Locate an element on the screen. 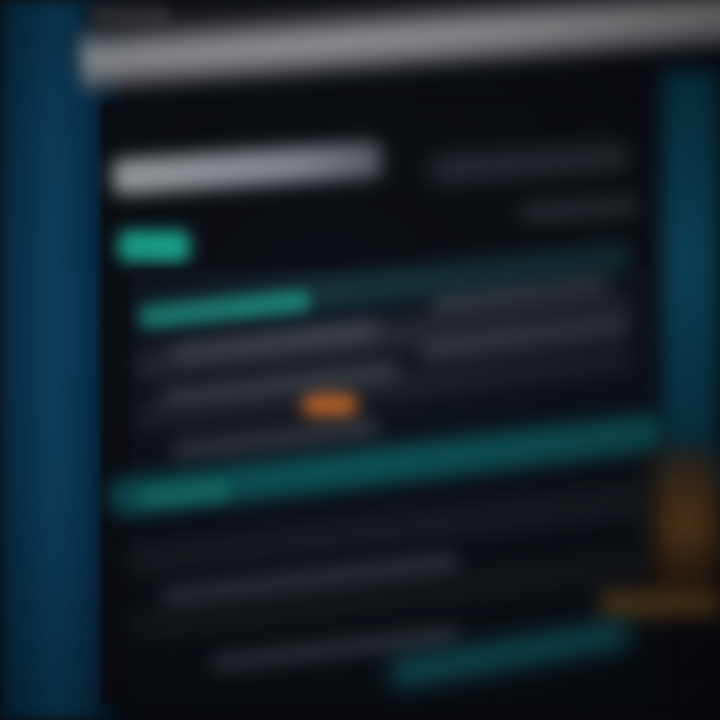 The width and height of the screenshot is (720, 720). right-orange-bar is located at coordinates (660, 604).